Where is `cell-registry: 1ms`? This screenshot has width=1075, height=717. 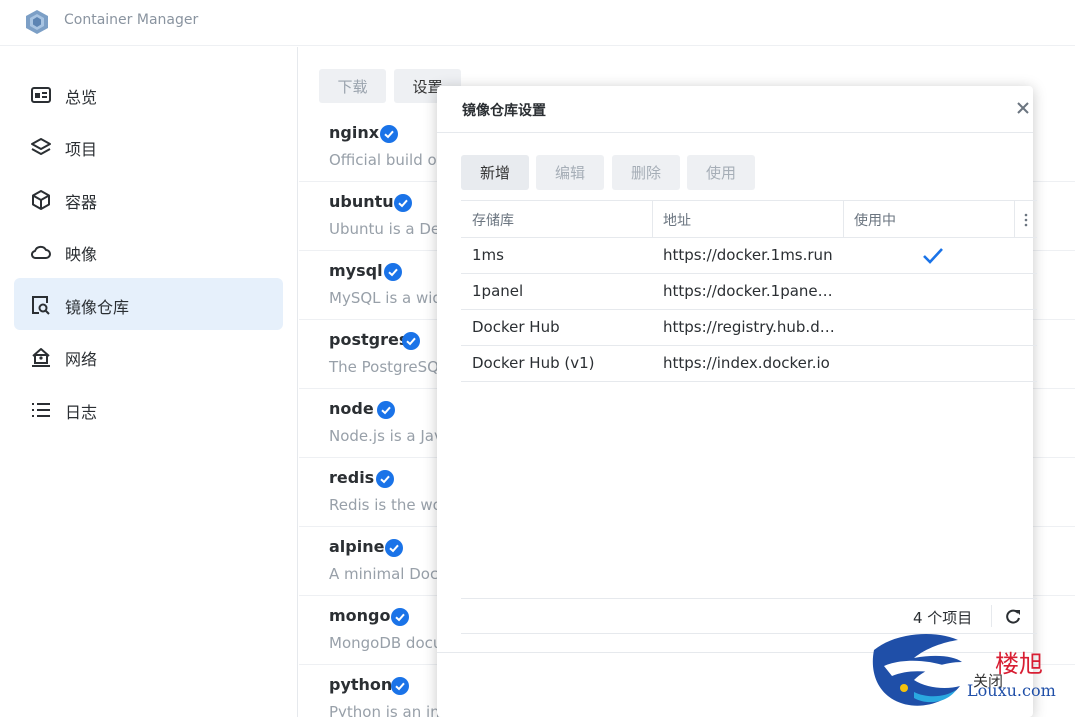
cell-registry: 1ms is located at coordinates (488, 255).